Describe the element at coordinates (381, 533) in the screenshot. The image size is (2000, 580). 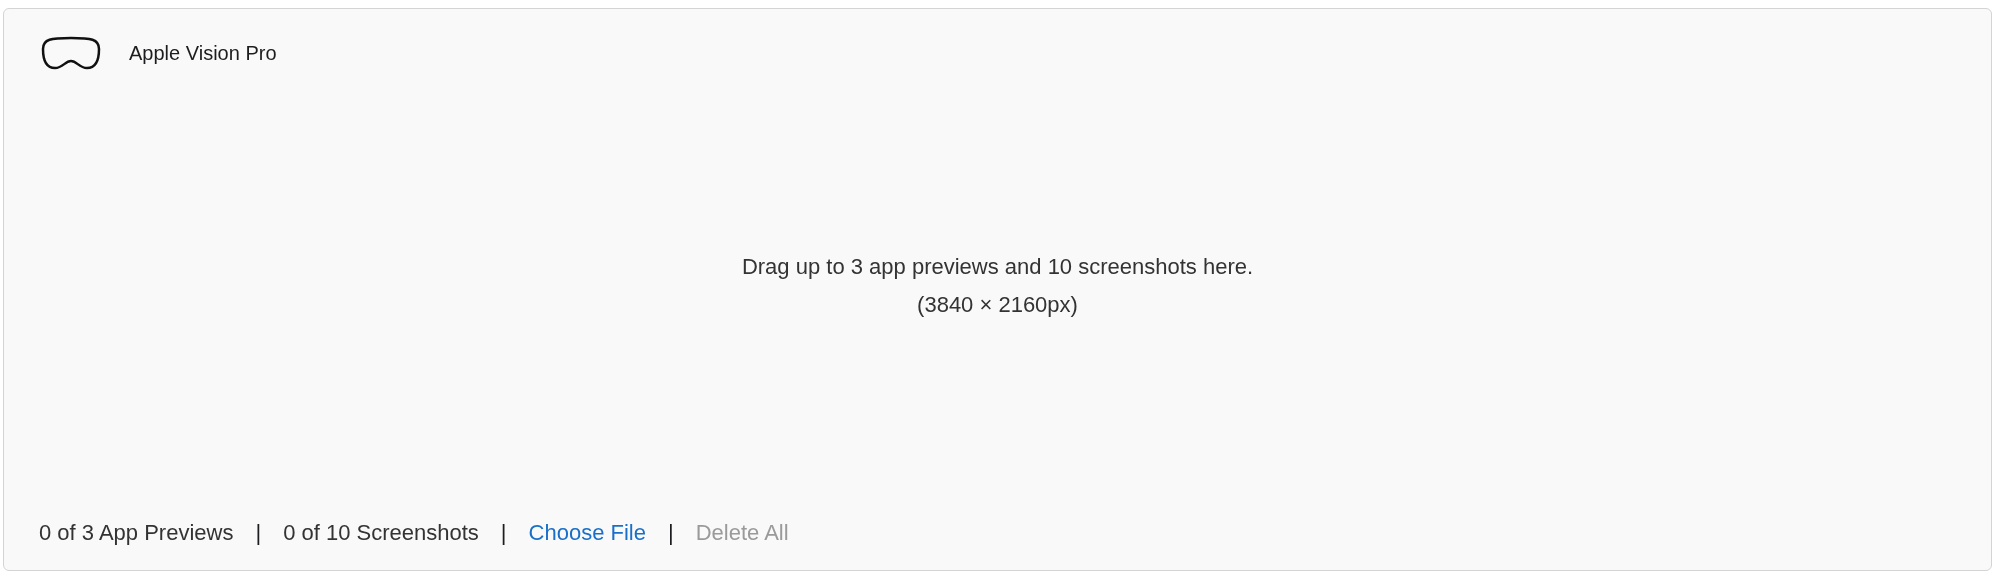
I see `count-label: 0 of 10 Screenshots` at that location.